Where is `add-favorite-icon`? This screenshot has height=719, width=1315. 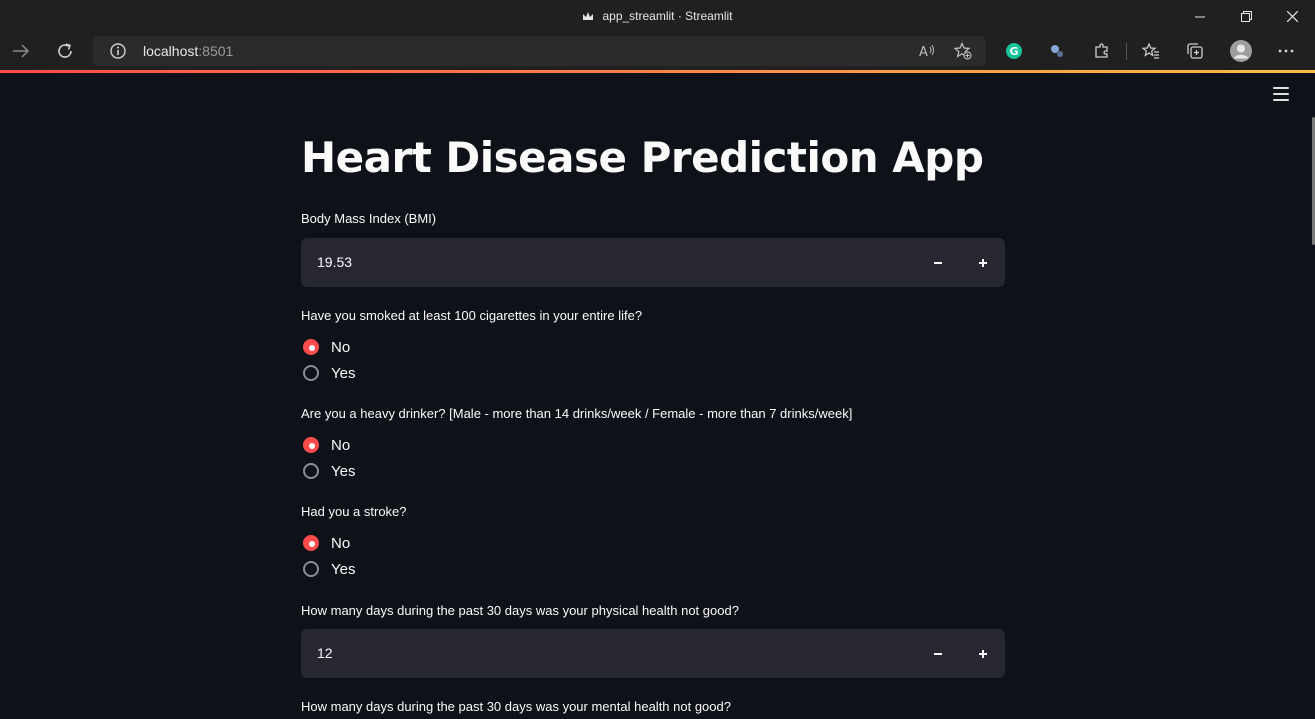 add-favorite-icon is located at coordinates (963, 51).